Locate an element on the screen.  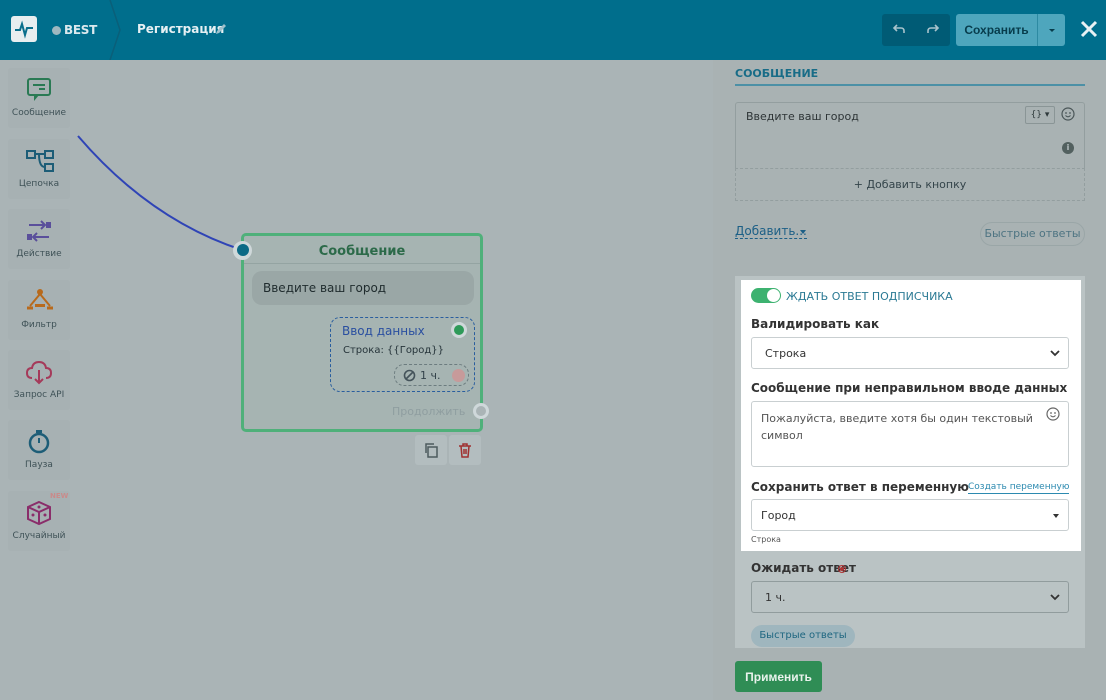
palette-item-api: Запрос API is located at coordinates (39, 380).